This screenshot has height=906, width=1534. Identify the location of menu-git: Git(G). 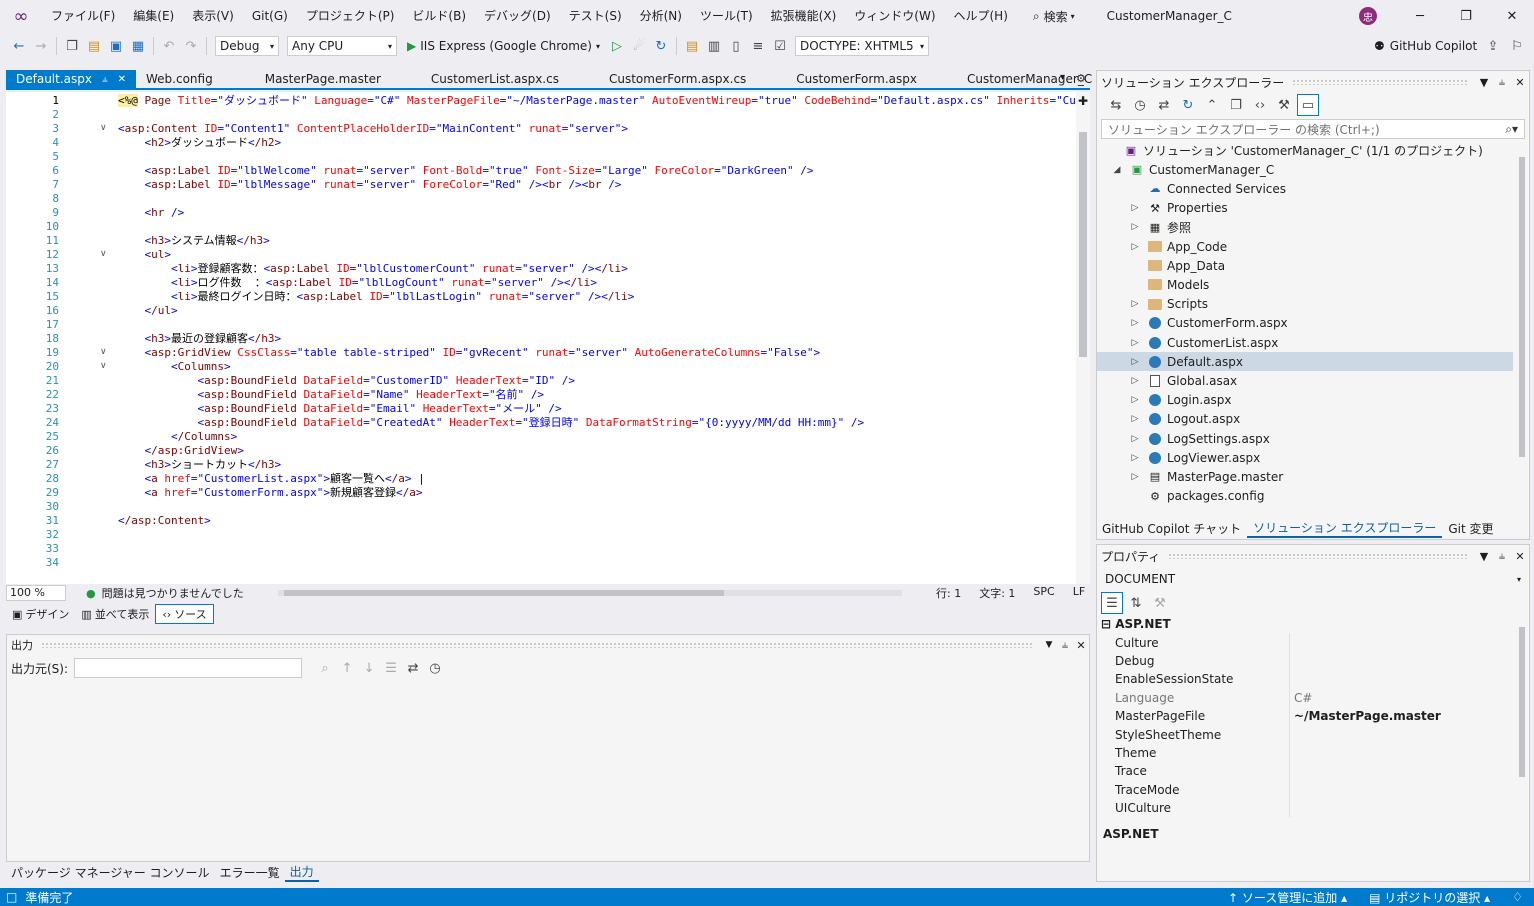
(270, 16).